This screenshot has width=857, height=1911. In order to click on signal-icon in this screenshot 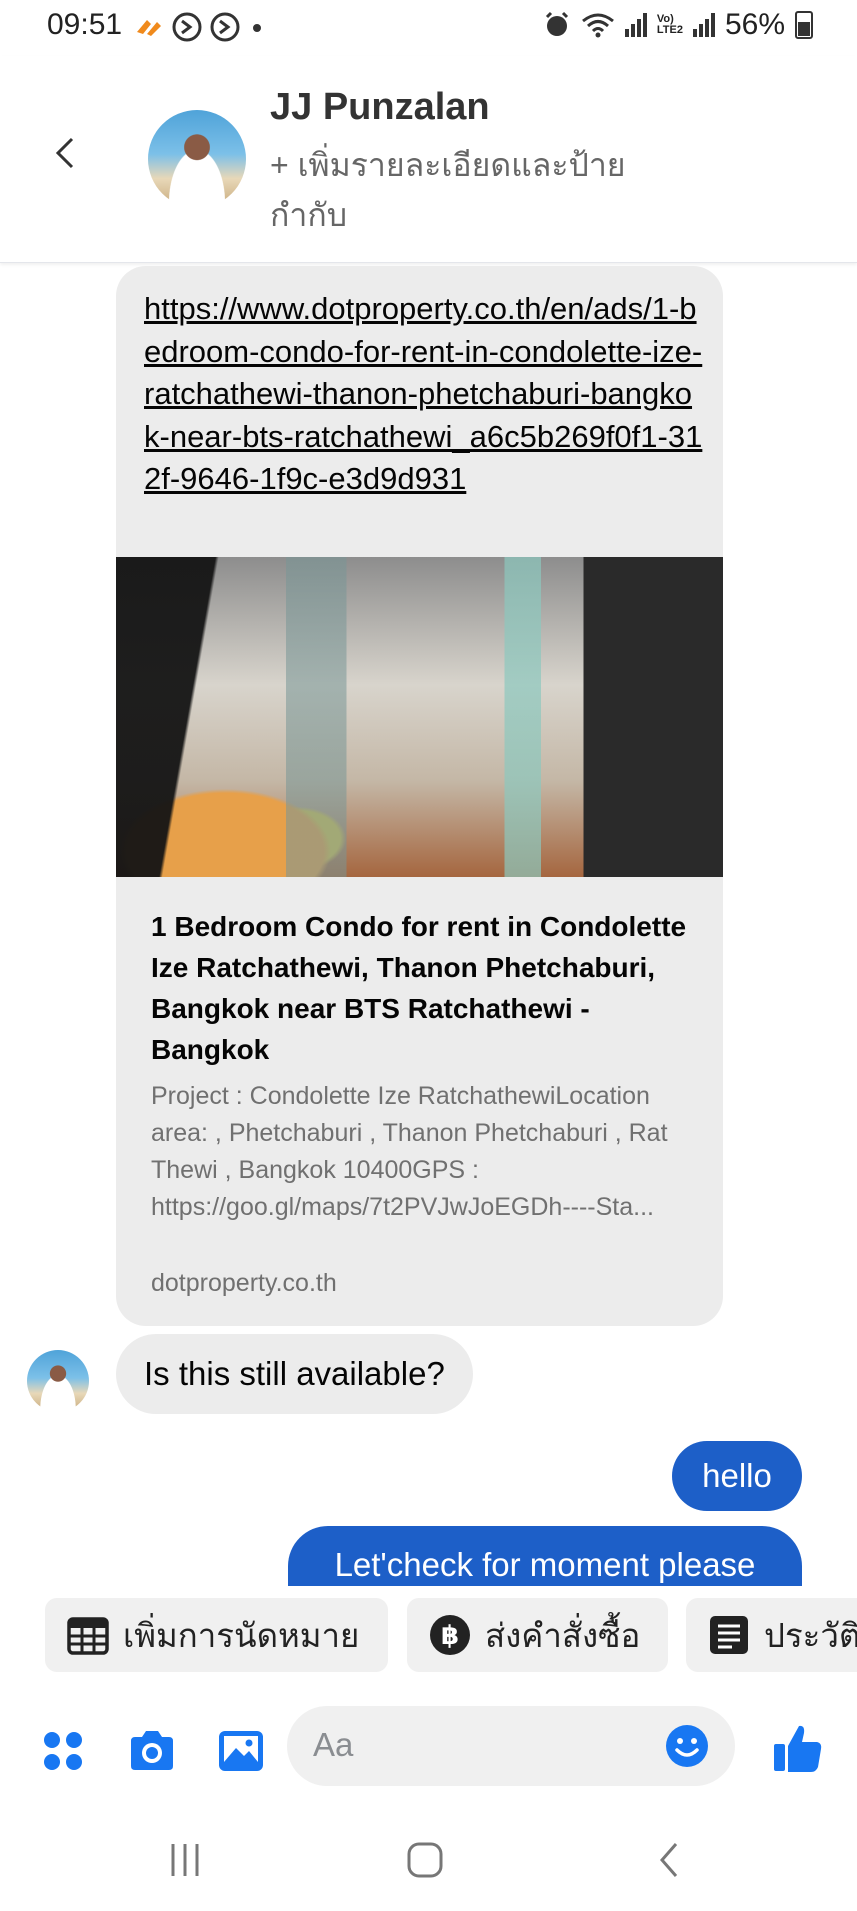, I will do `click(635, 25)`.